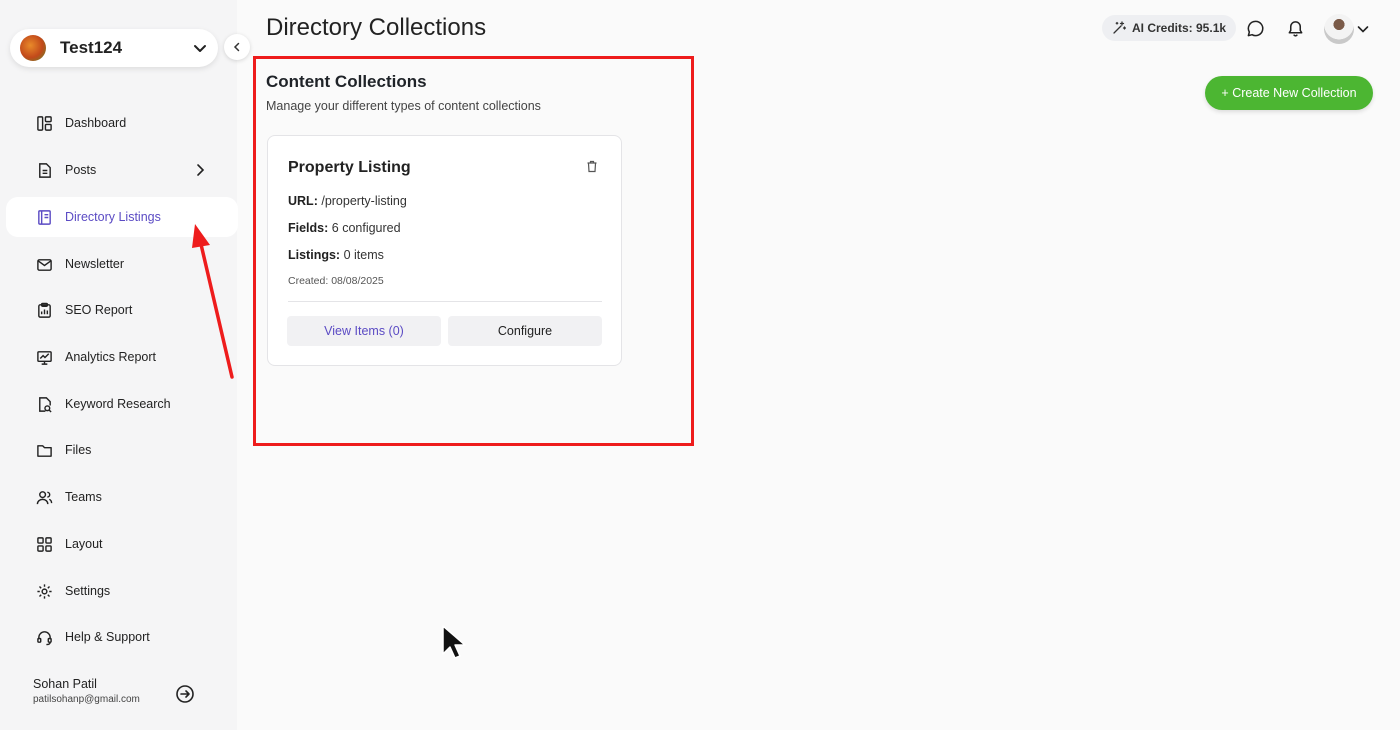 This screenshot has width=1400, height=730. Describe the element at coordinates (346, 81) in the screenshot. I see `section-title: Content Collections` at that location.